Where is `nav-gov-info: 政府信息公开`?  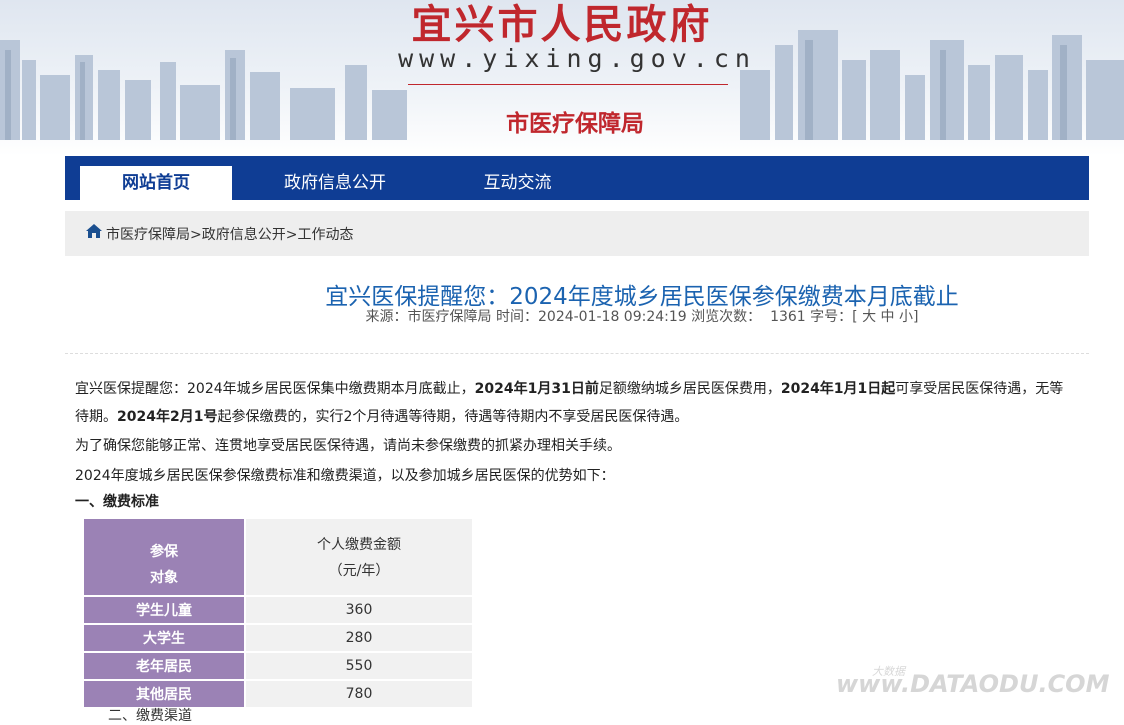 nav-gov-info: 政府信息公开 is located at coordinates (335, 183).